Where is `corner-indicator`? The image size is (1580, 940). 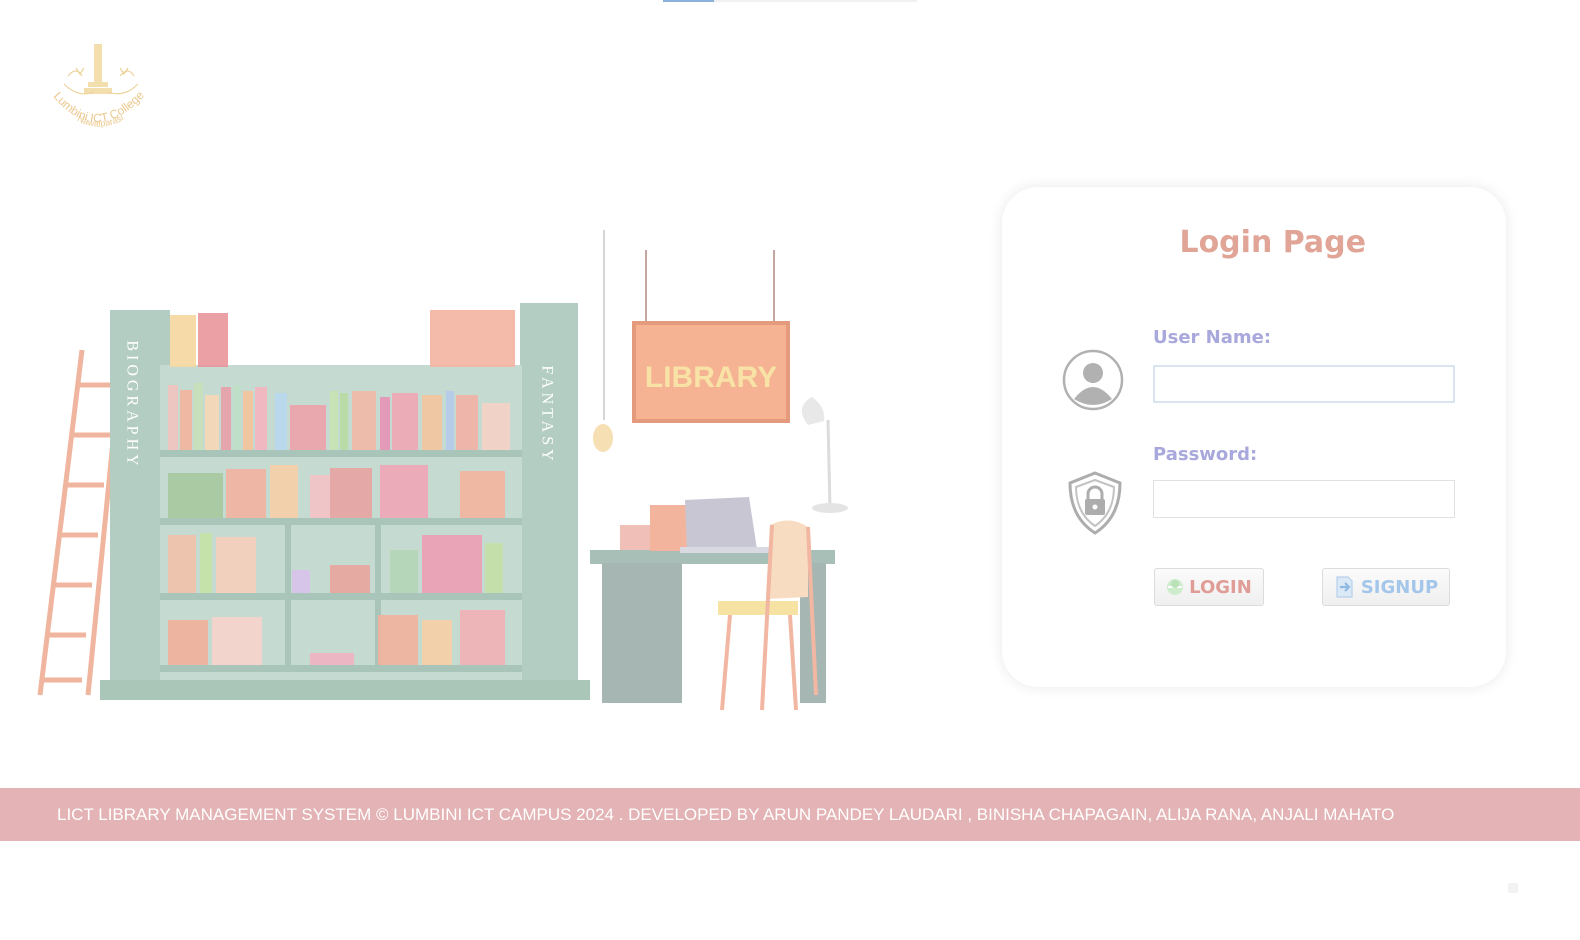 corner-indicator is located at coordinates (1513, 888).